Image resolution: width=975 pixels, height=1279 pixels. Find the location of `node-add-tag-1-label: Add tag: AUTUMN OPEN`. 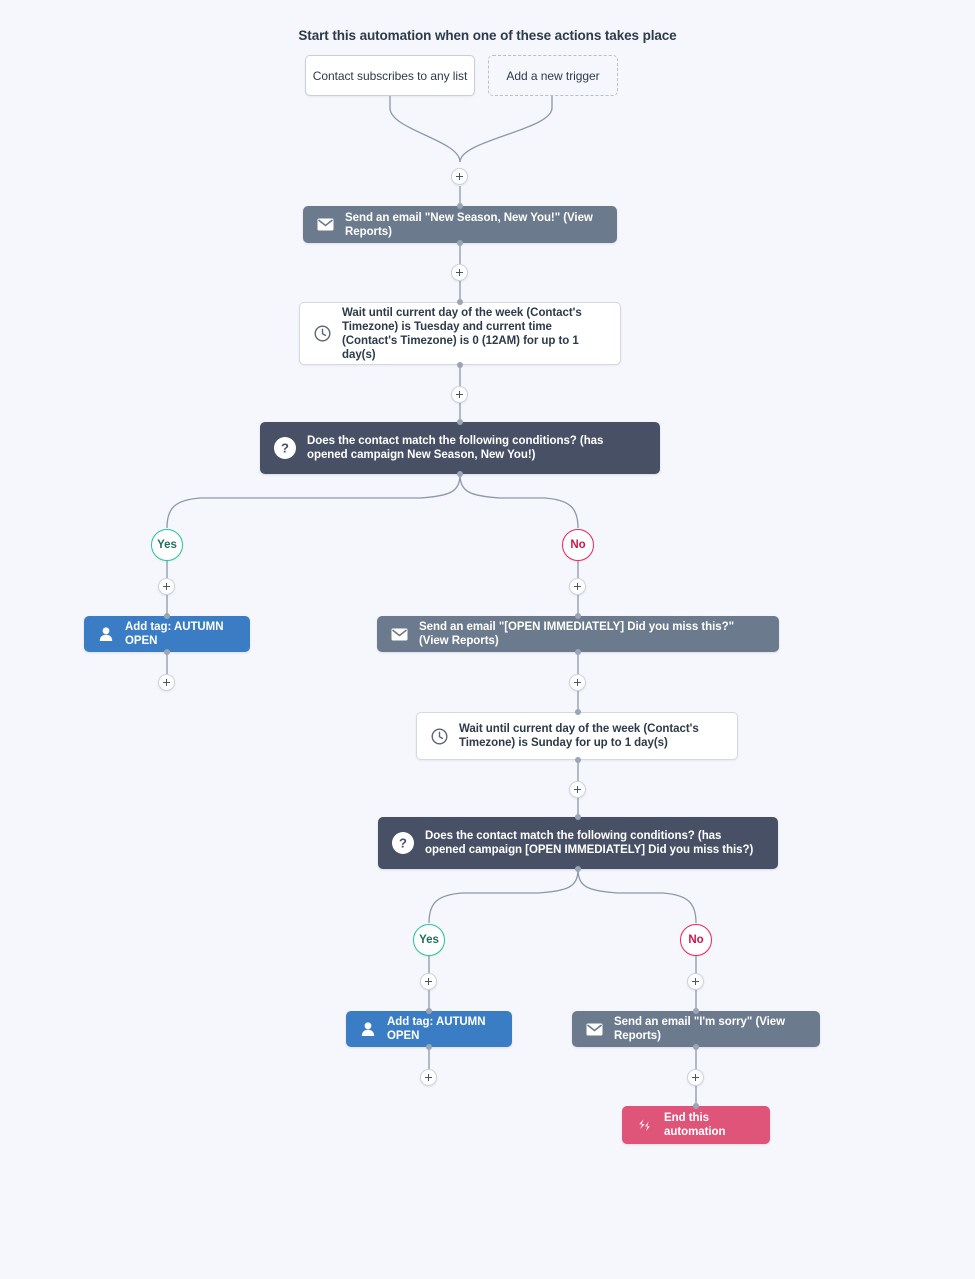

node-add-tag-1-label: Add tag: AUTUMN OPEN is located at coordinates (174, 634).